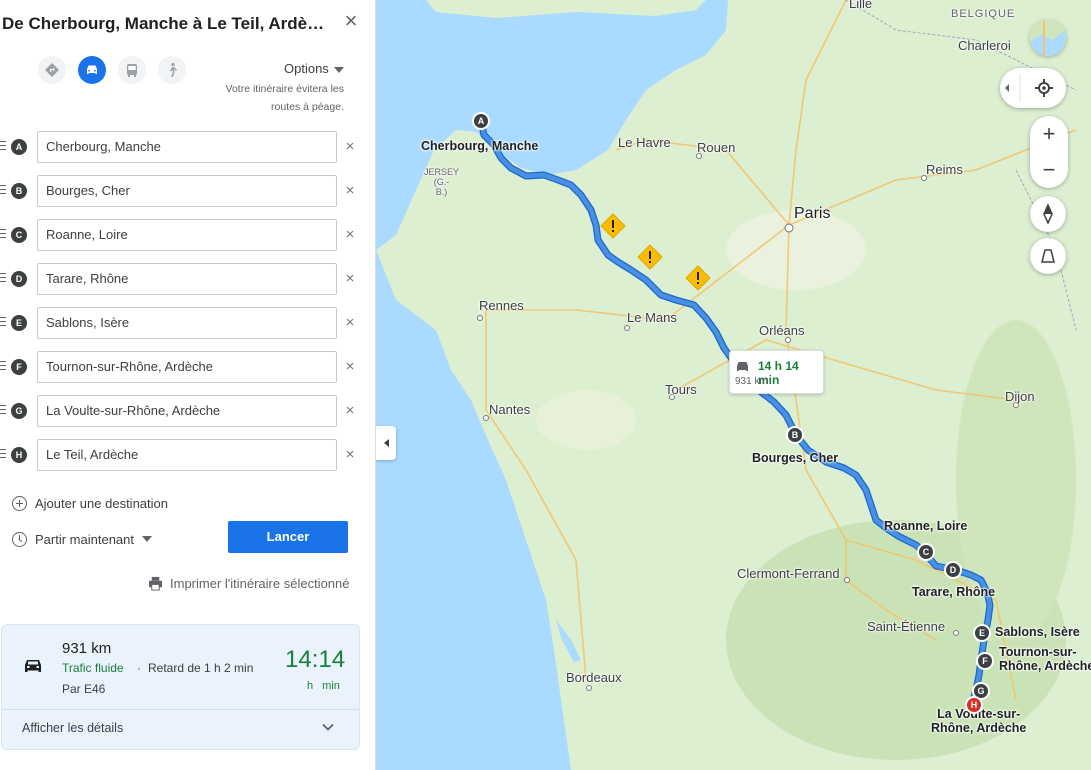  I want to click on waypoint-input: Bourges, Cher, so click(187, 191).